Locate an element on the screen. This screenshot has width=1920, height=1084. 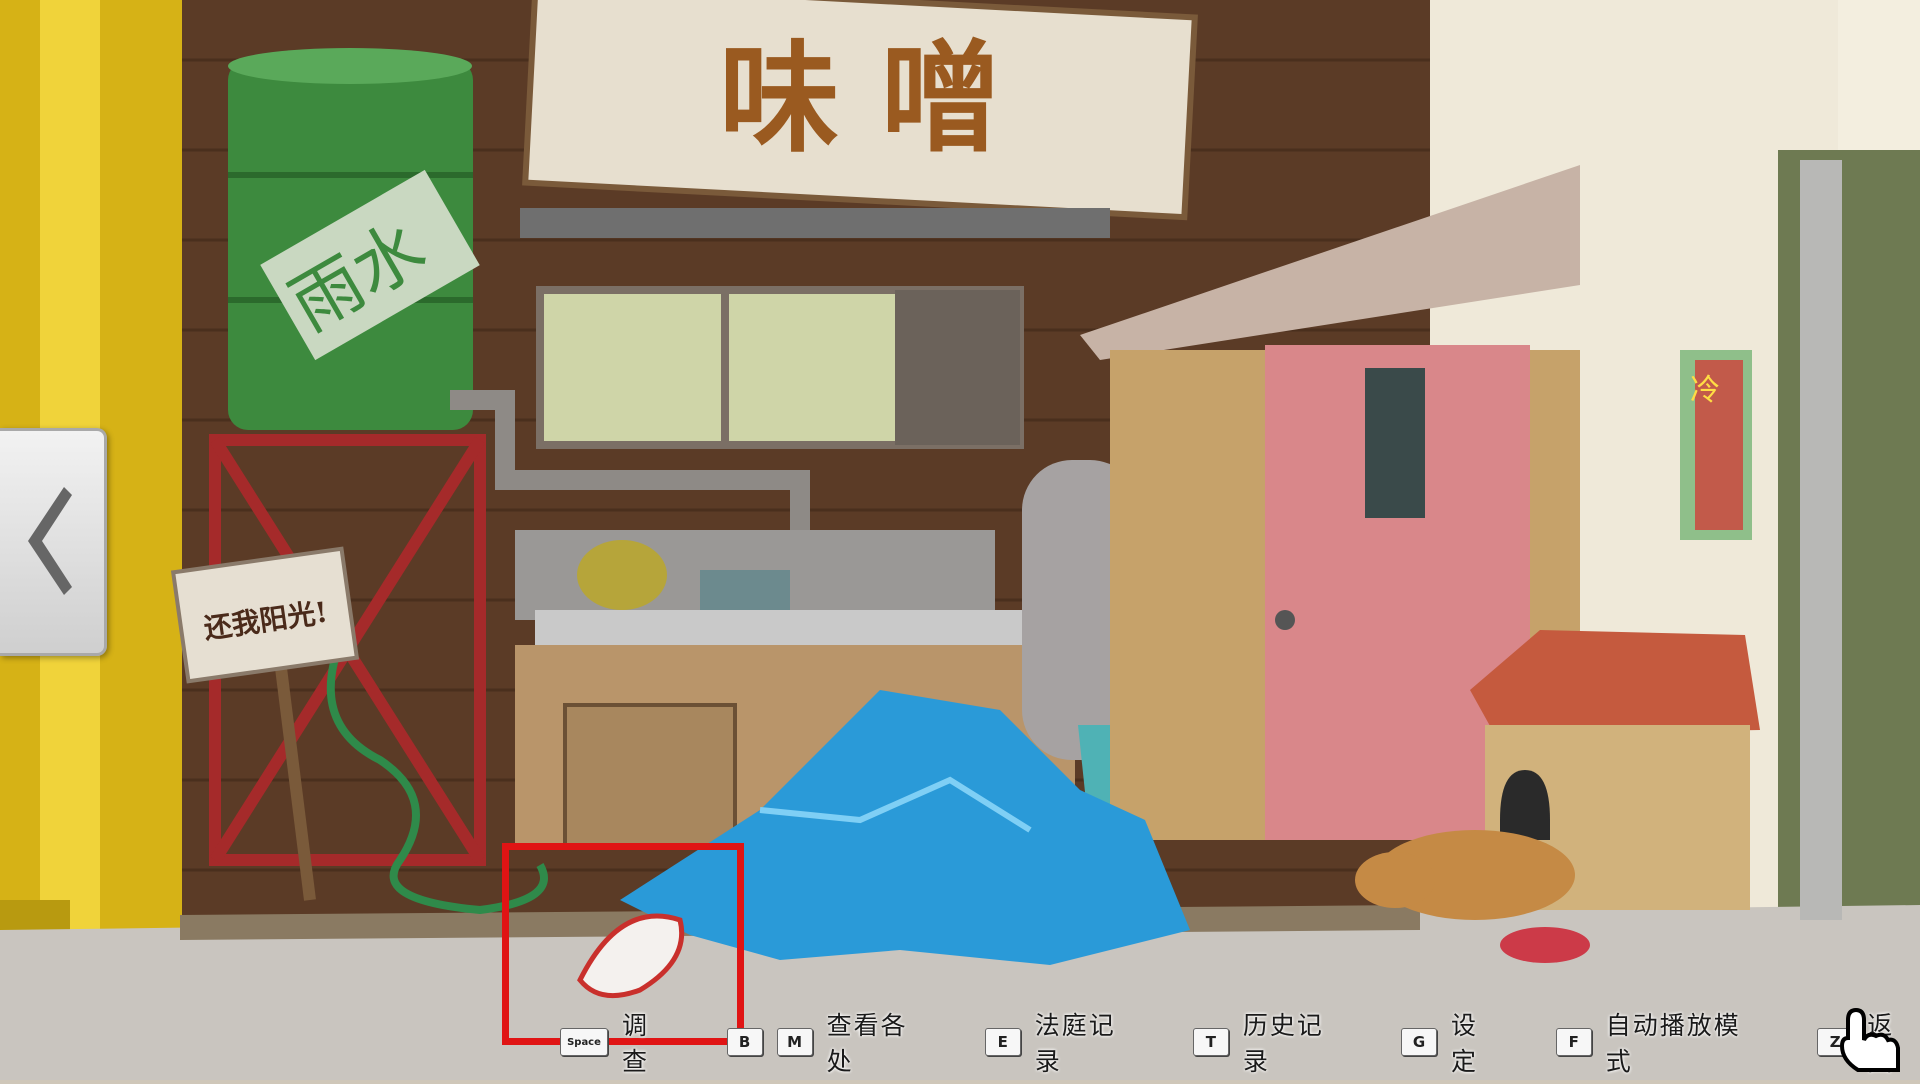
control-label: 法庭记录 is located at coordinates (1075, 1043).